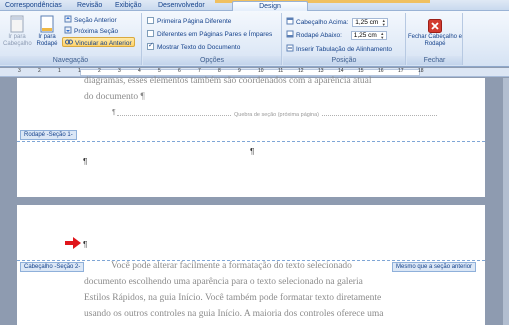  What do you see at coordinates (435, 26) in the screenshot?
I see `close-icon` at bounding box center [435, 26].